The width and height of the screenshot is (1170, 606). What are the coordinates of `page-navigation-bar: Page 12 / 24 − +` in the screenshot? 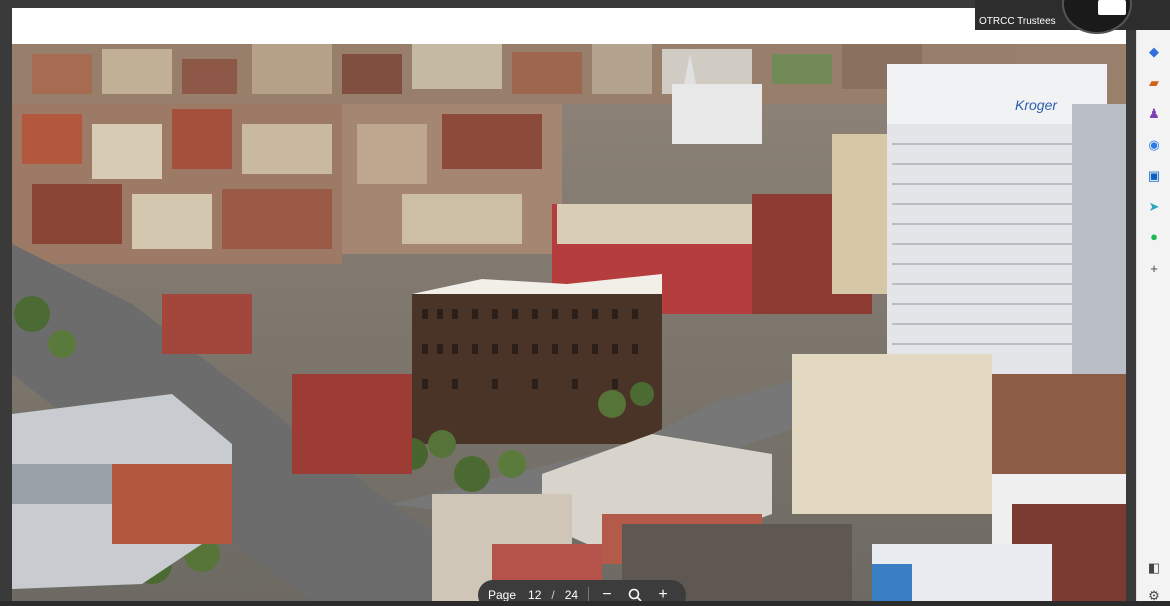 It's located at (582, 590).